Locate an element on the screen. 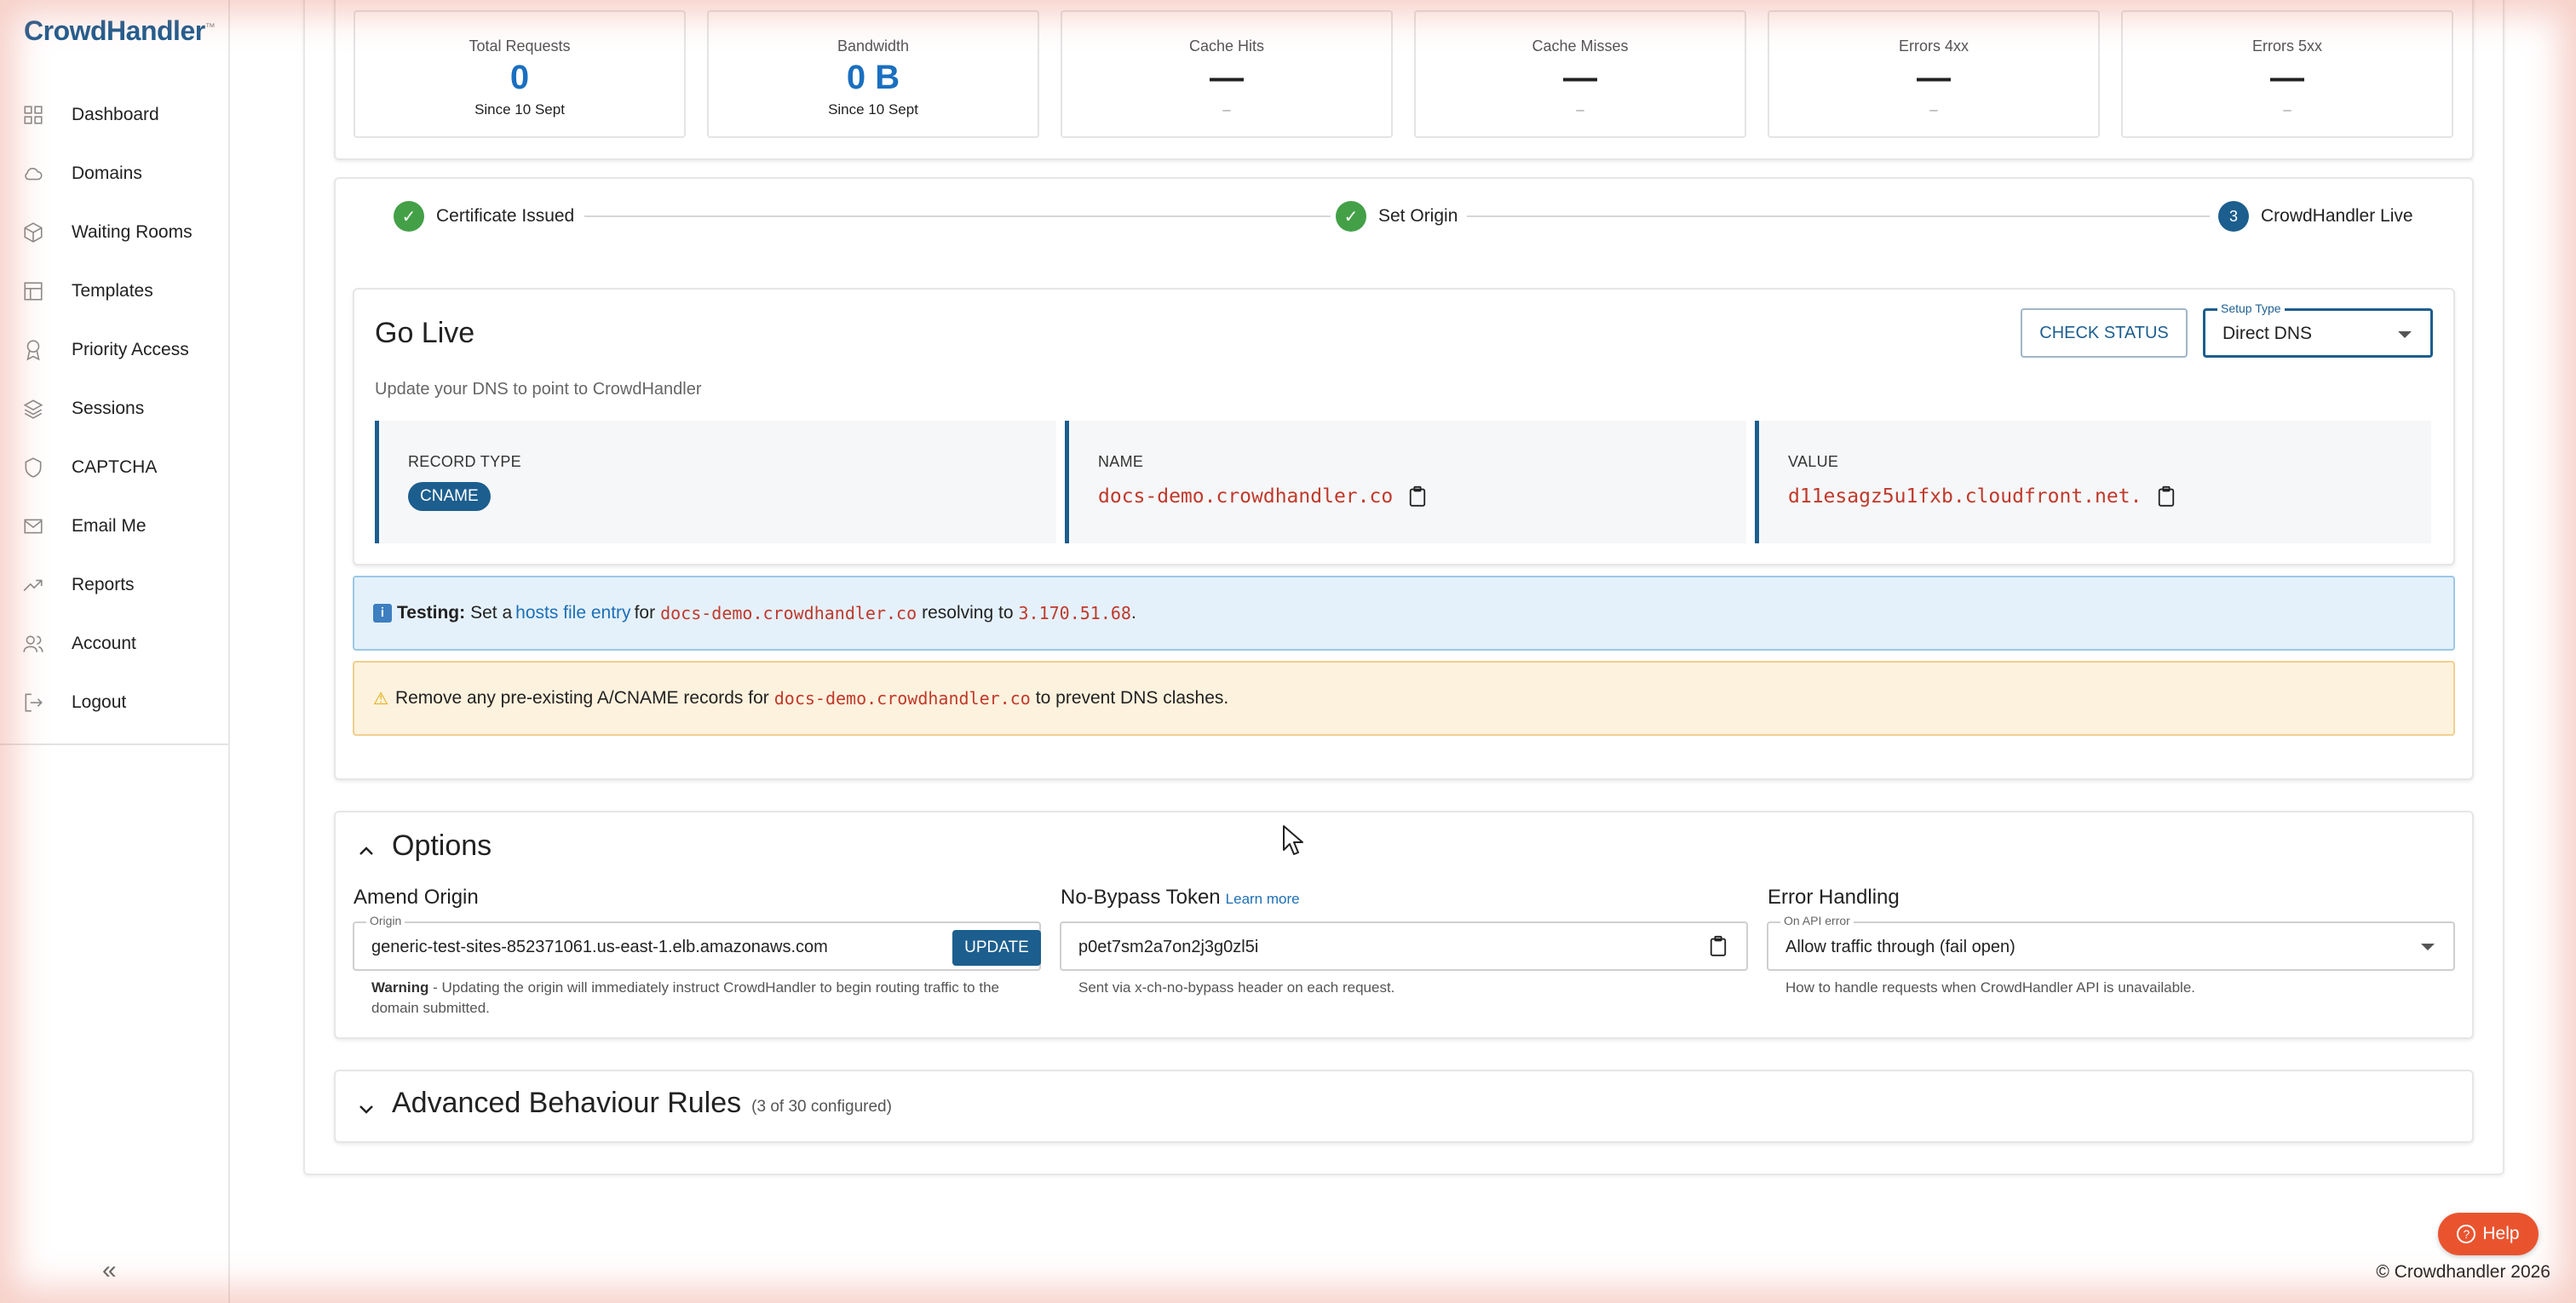  sidebar-item-priority-access: Priority Access is located at coordinates (114, 349).